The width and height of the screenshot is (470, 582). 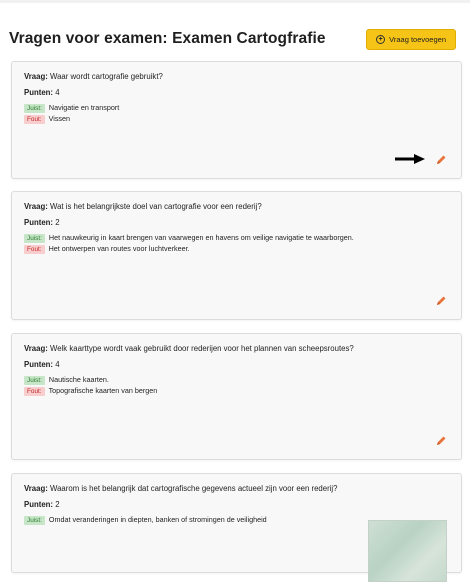 What do you see at coordinates (235, 1) in the screenshot?
I see `top-border` at bounding box center [235, 1].